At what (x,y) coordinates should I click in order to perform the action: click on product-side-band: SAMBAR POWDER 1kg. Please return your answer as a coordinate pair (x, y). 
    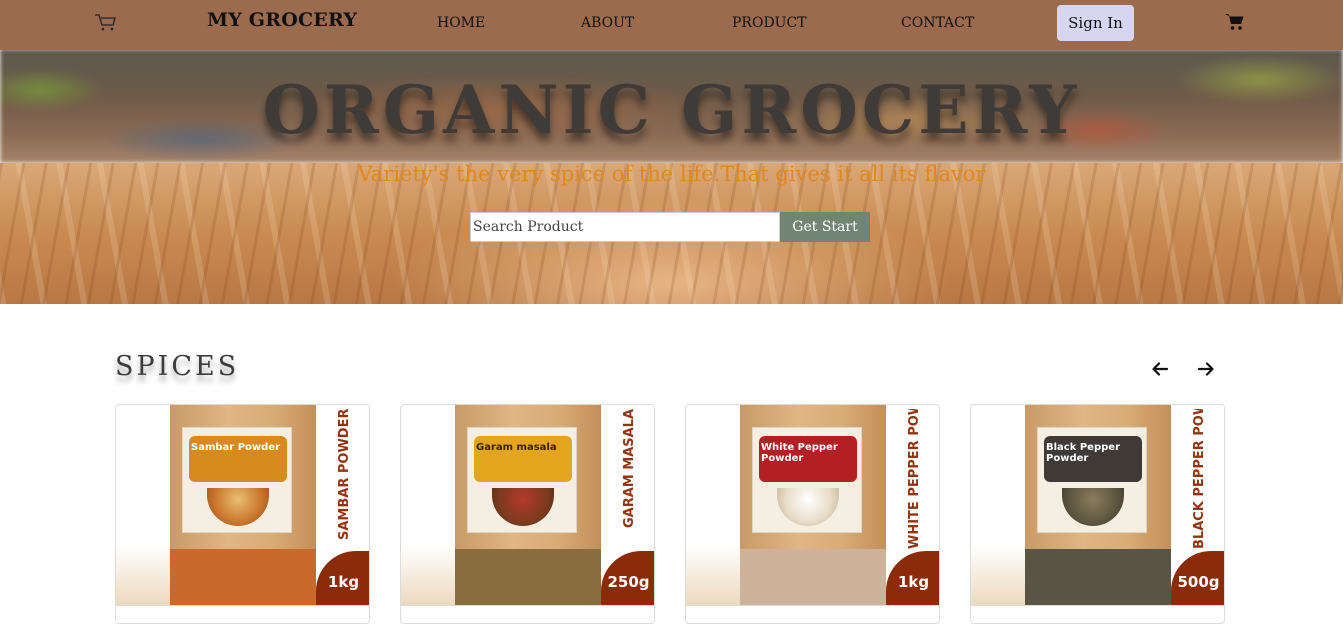
    Looking at the image, I should click on (342, 505).